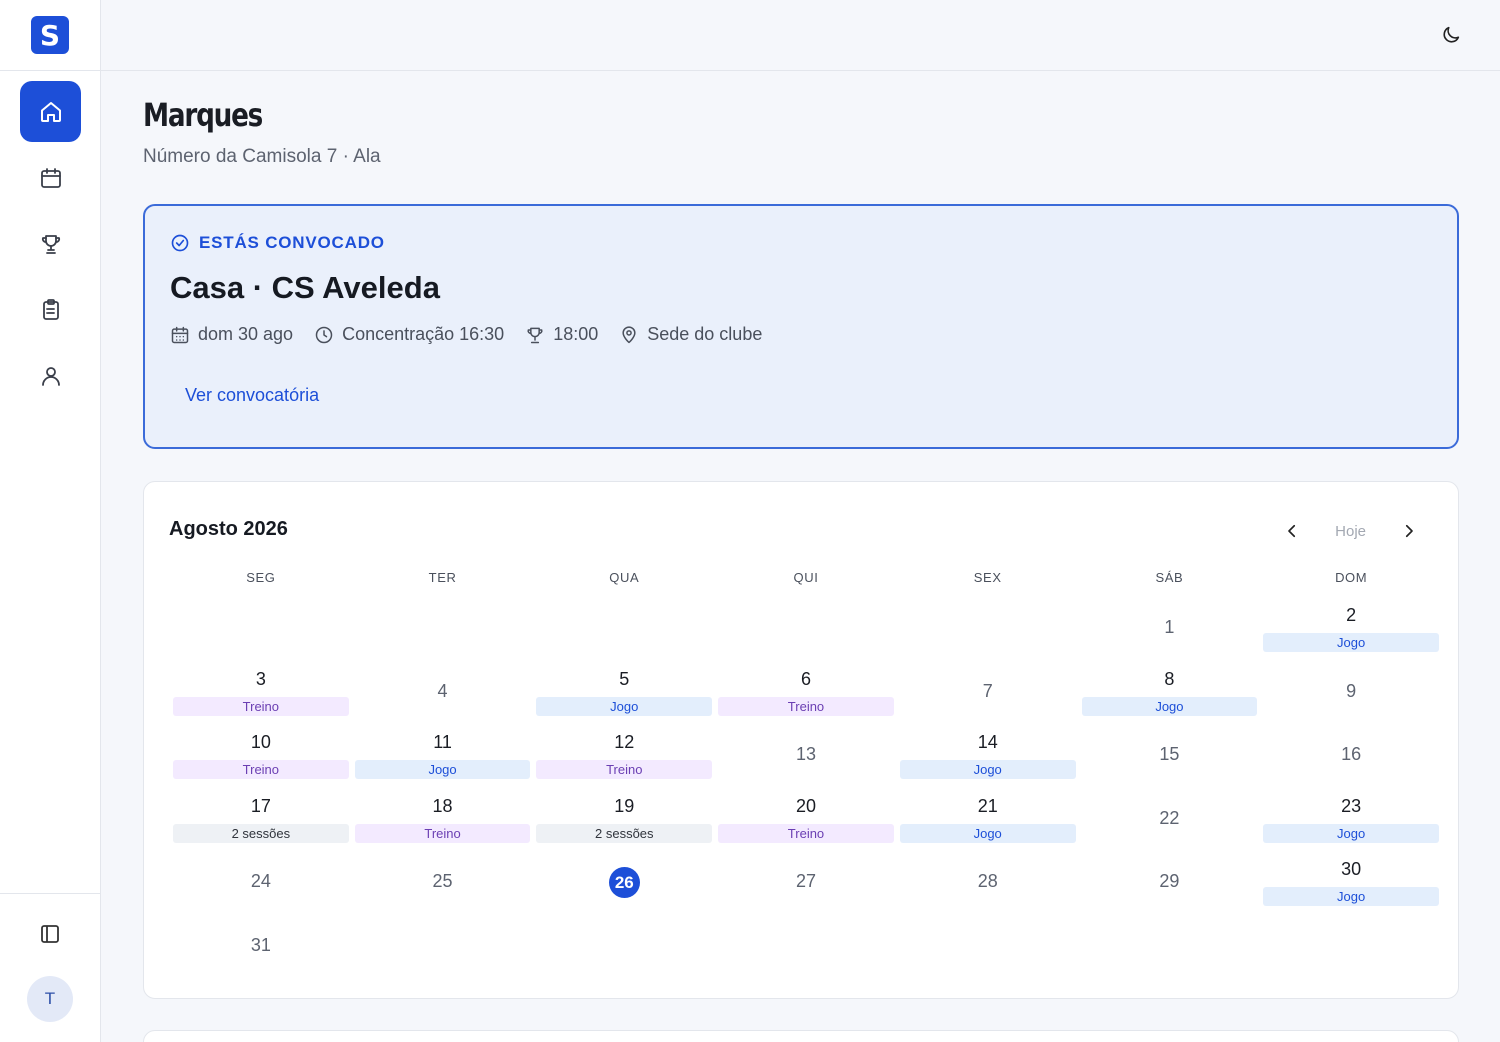 This screenshot has width=1500, height=1042. I want to click on calendar-day: 7, so click(988, 695).